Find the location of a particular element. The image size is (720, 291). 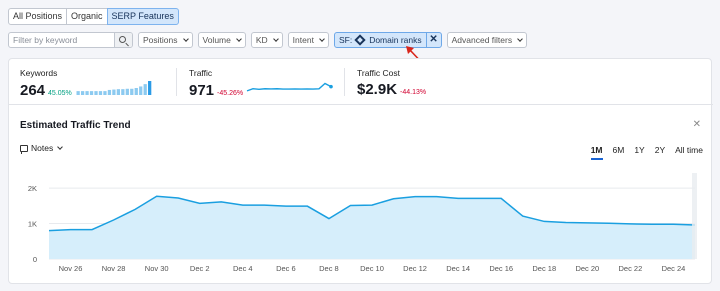

x-tick-label: Nov 26 is located at coordinates (71, 268).